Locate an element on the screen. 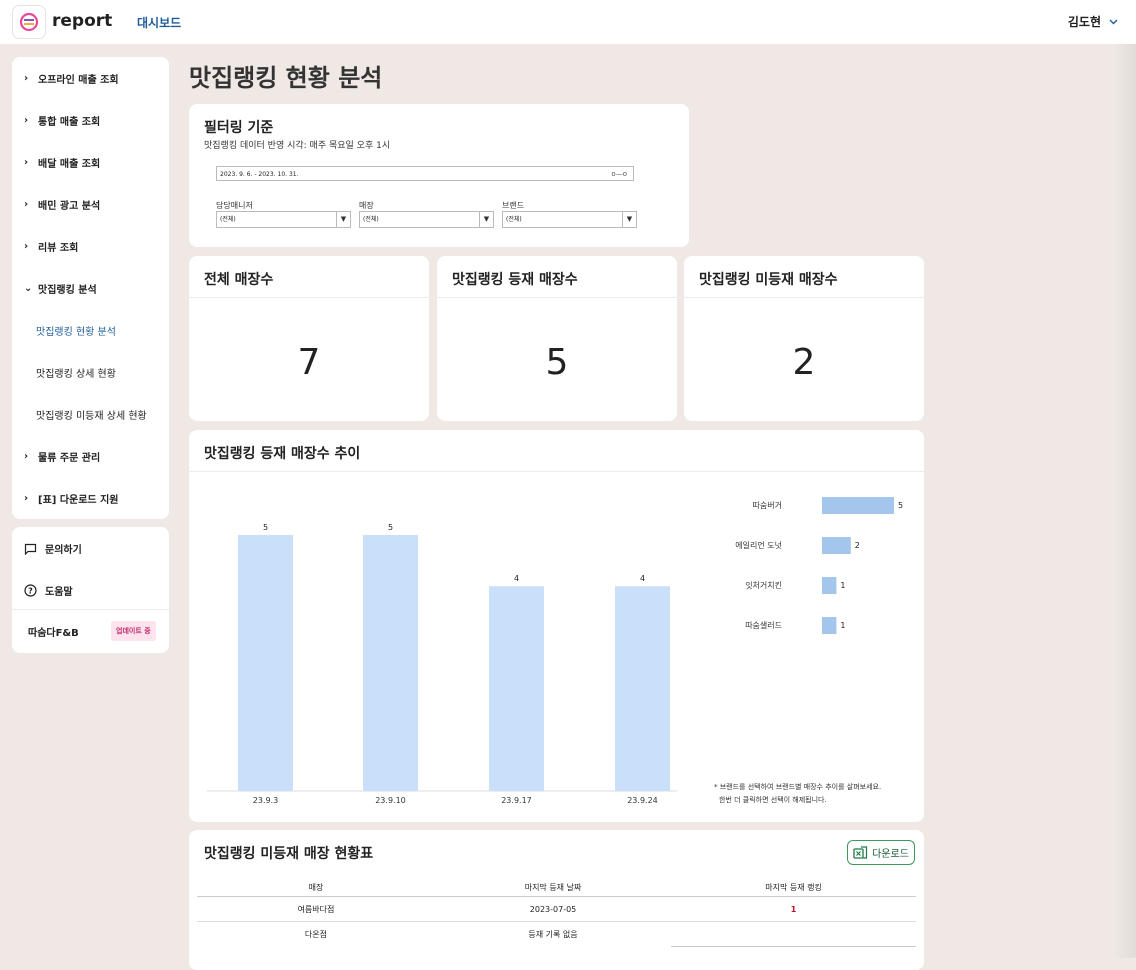  table-cell: 여름바다점 is located at coordinates (316, 909).